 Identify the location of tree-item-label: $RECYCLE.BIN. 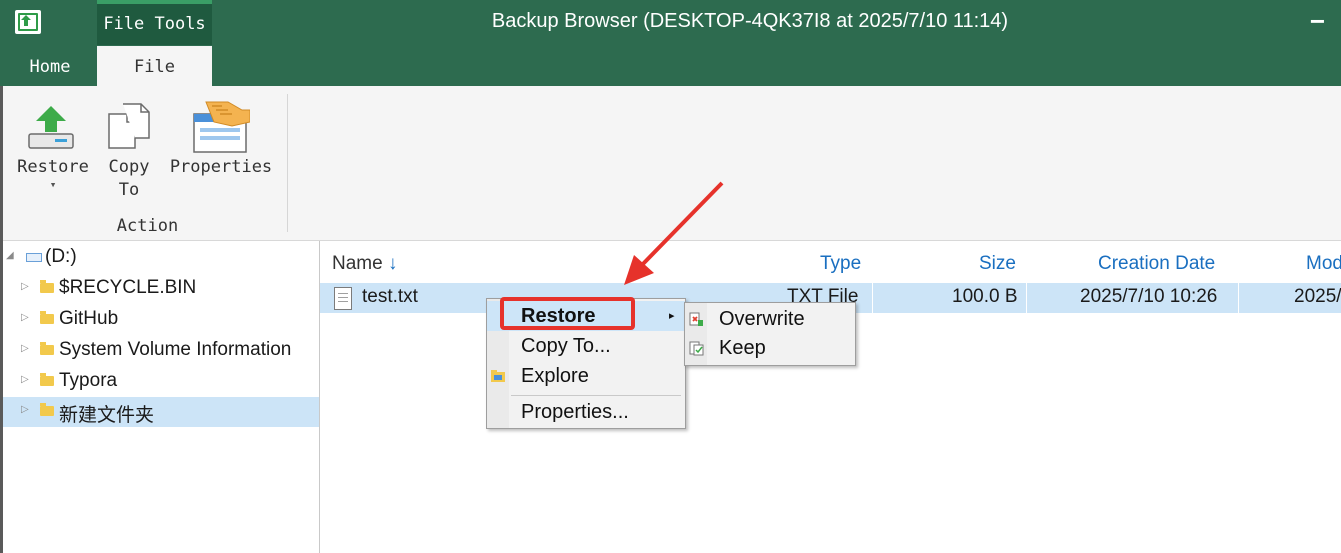
(128, 287).